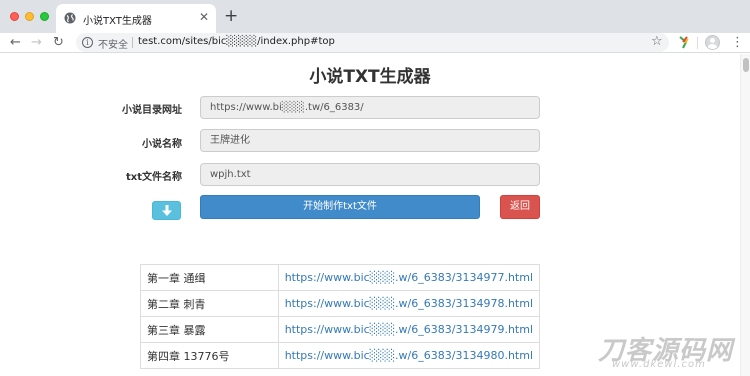 The height and width of the screenshot is (376, 750). What do you see at coordinates (36, 43) in the screenshot?
I see `forward-arrow-icon: →` at bounding box center [36, 43].